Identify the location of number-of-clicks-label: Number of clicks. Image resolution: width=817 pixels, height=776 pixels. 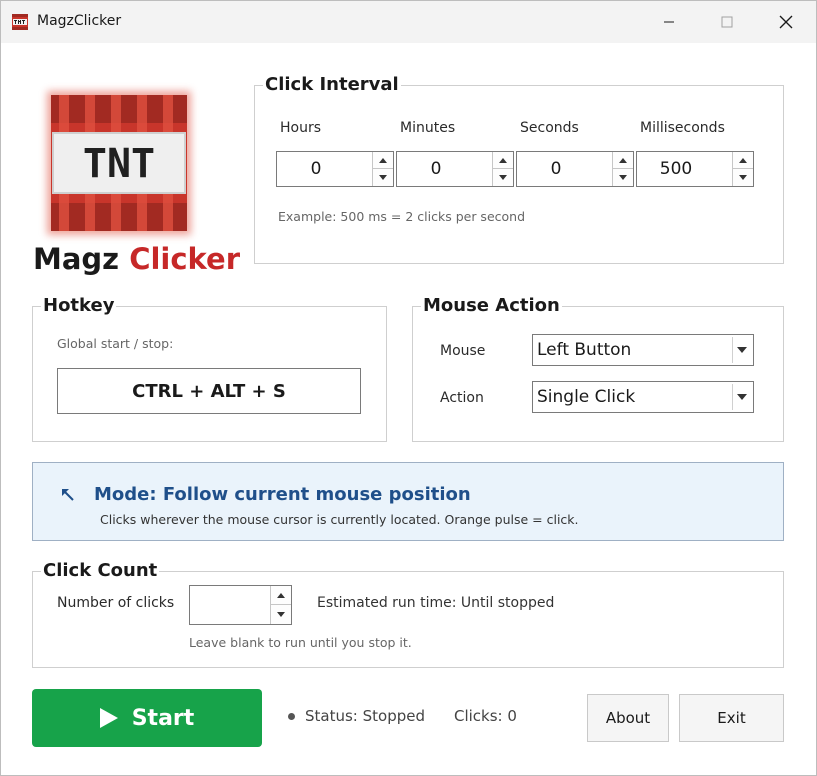
(116, 603).